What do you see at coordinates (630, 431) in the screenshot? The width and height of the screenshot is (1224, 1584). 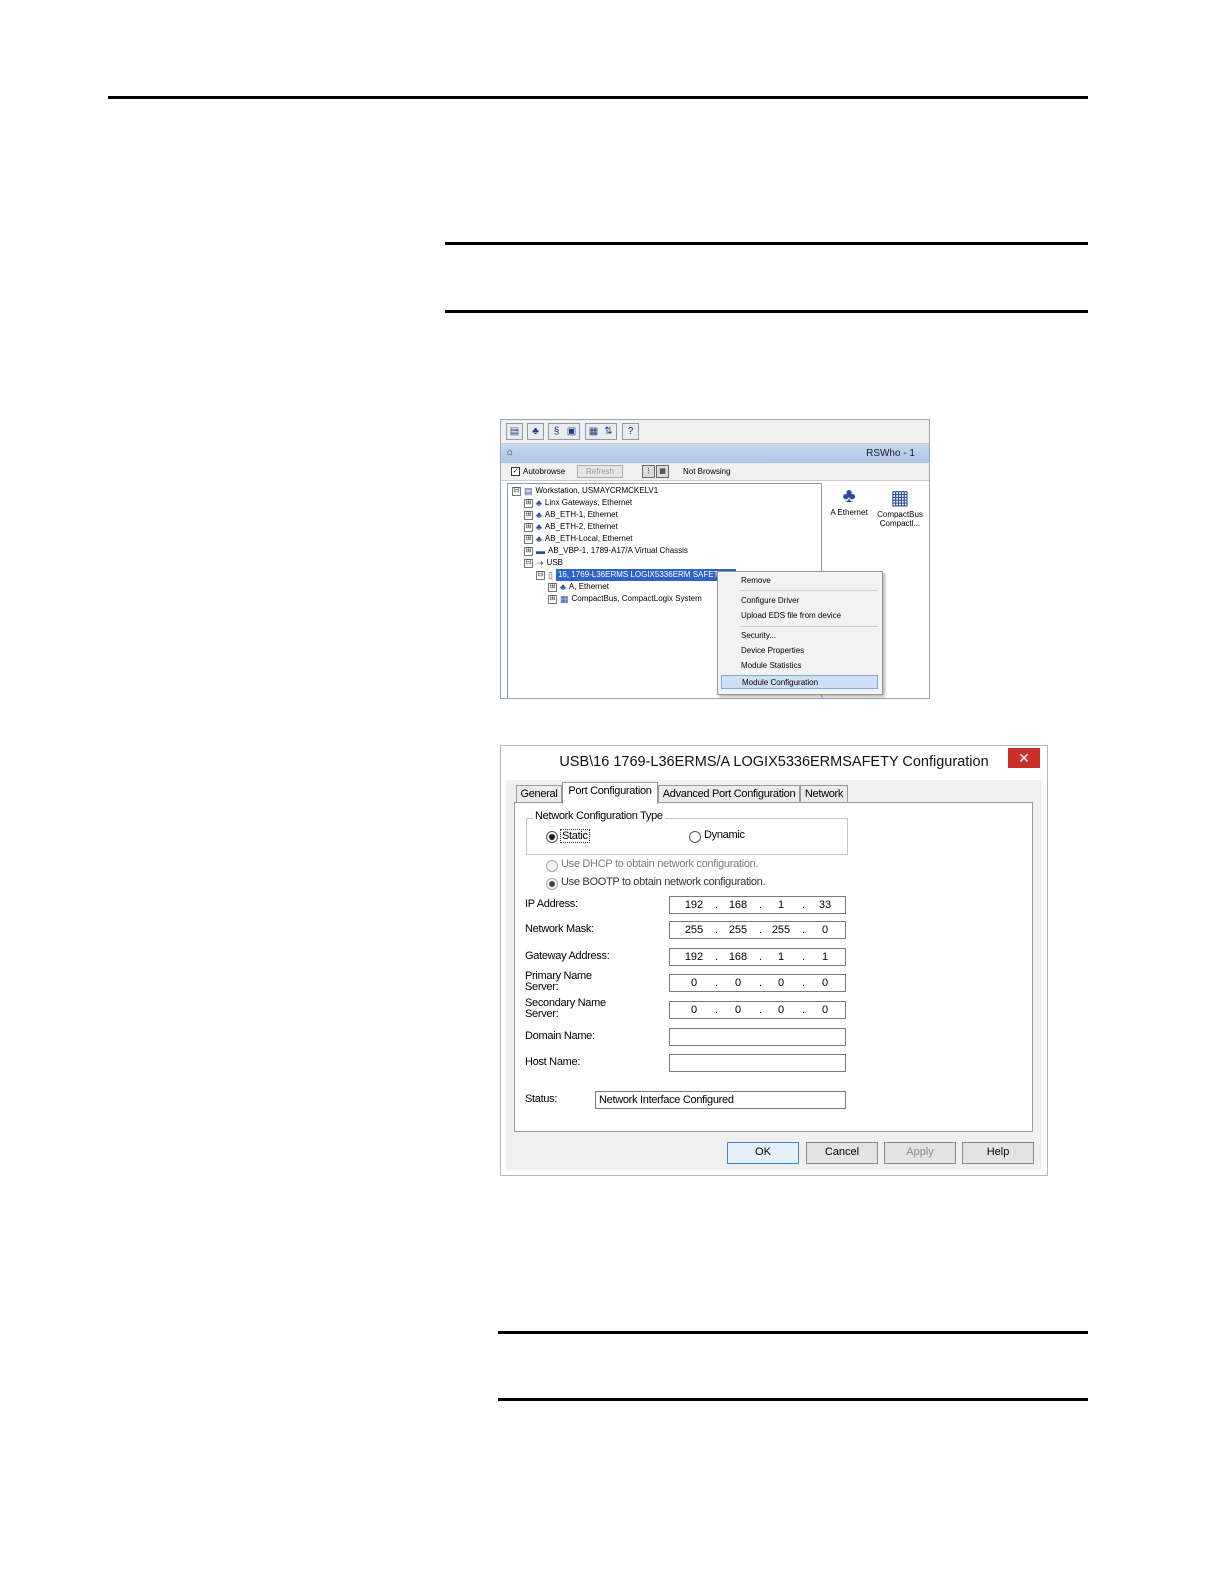 I see `help-icon: ?` at bounding box center [630, 431].